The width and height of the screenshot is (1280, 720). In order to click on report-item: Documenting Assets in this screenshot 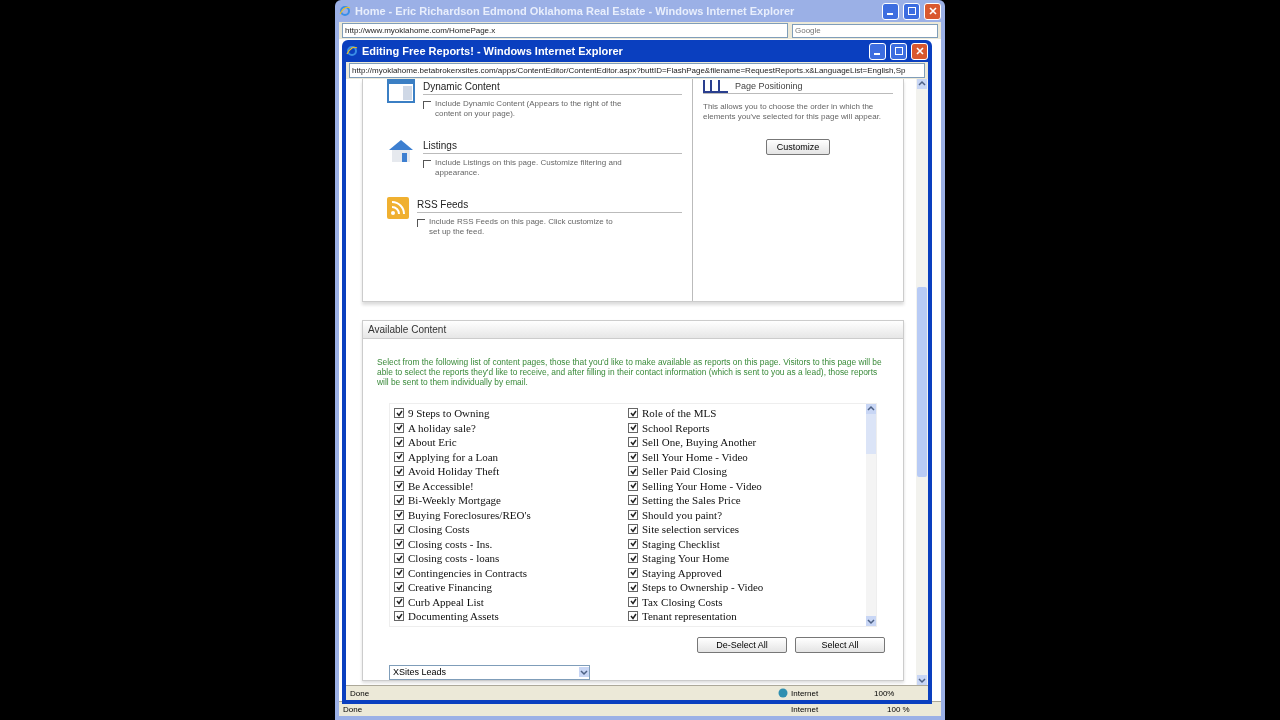, I will do `click(511, 616)`.